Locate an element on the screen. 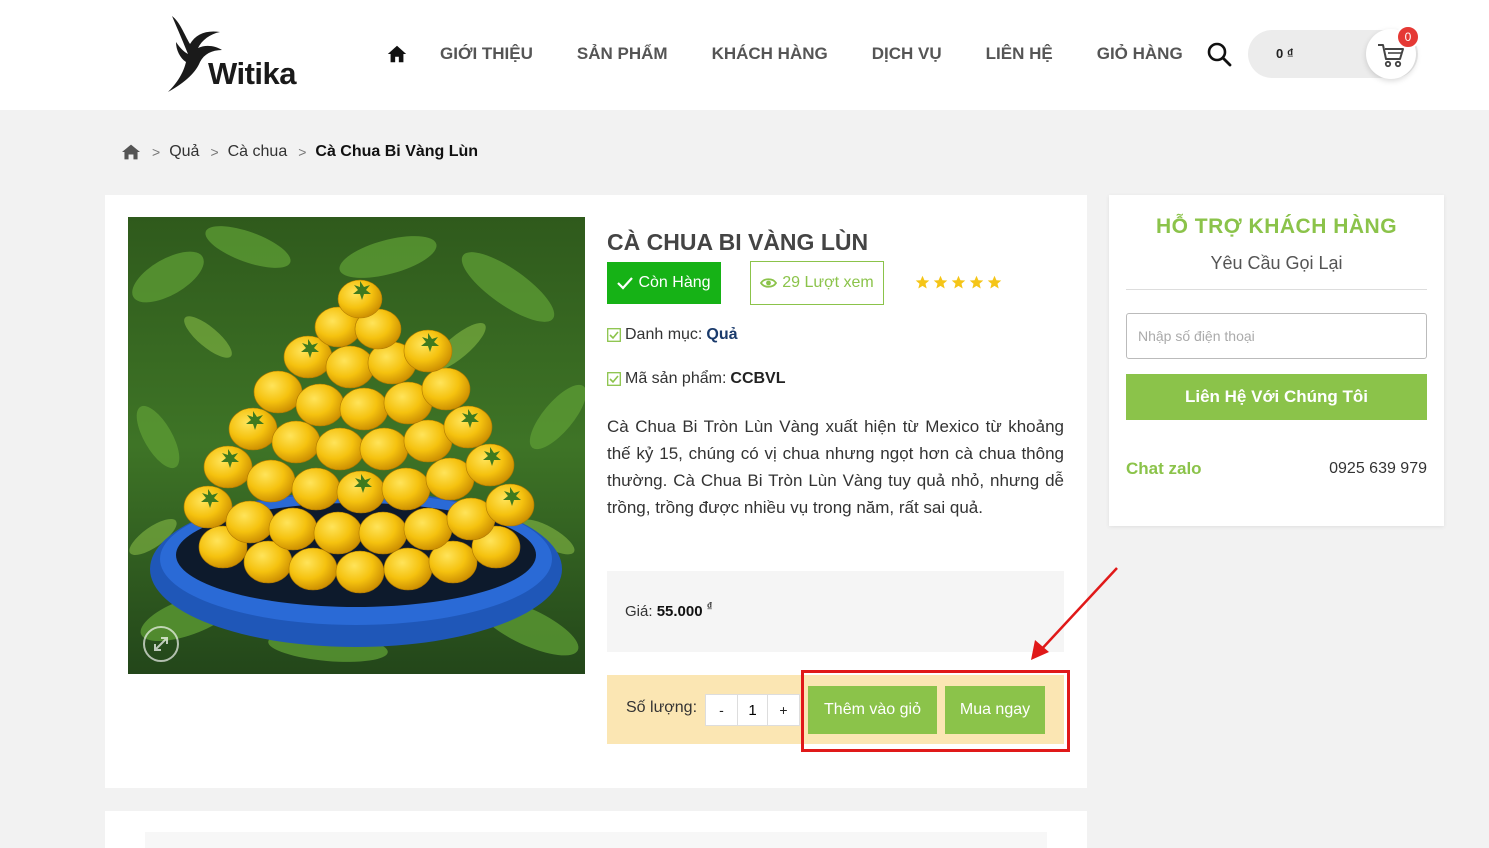 Image resolution: width=1489 pixels, height=848 pixels. breadcrumb-home-icon is located at coordinates (131, 152).